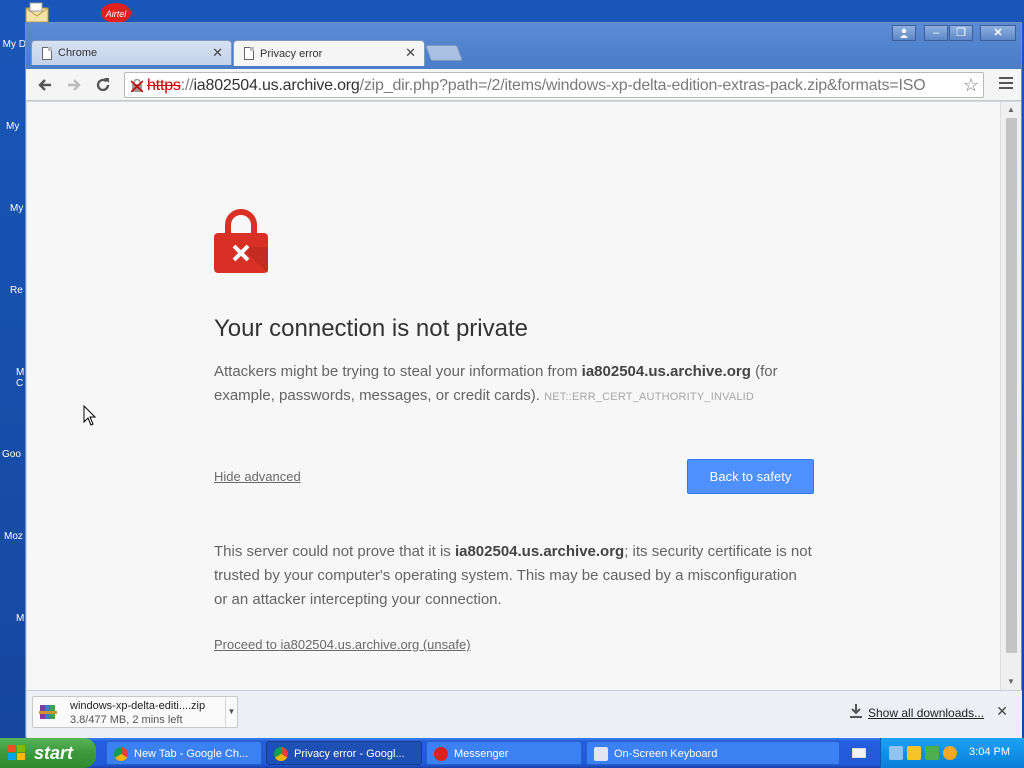 This screenshot has height=768, width=1024. What do you see at coordinates (257, 476) in the screenshot?
I see `hide-advanced-link: Hide advanced` at bounding box center [257, 476].